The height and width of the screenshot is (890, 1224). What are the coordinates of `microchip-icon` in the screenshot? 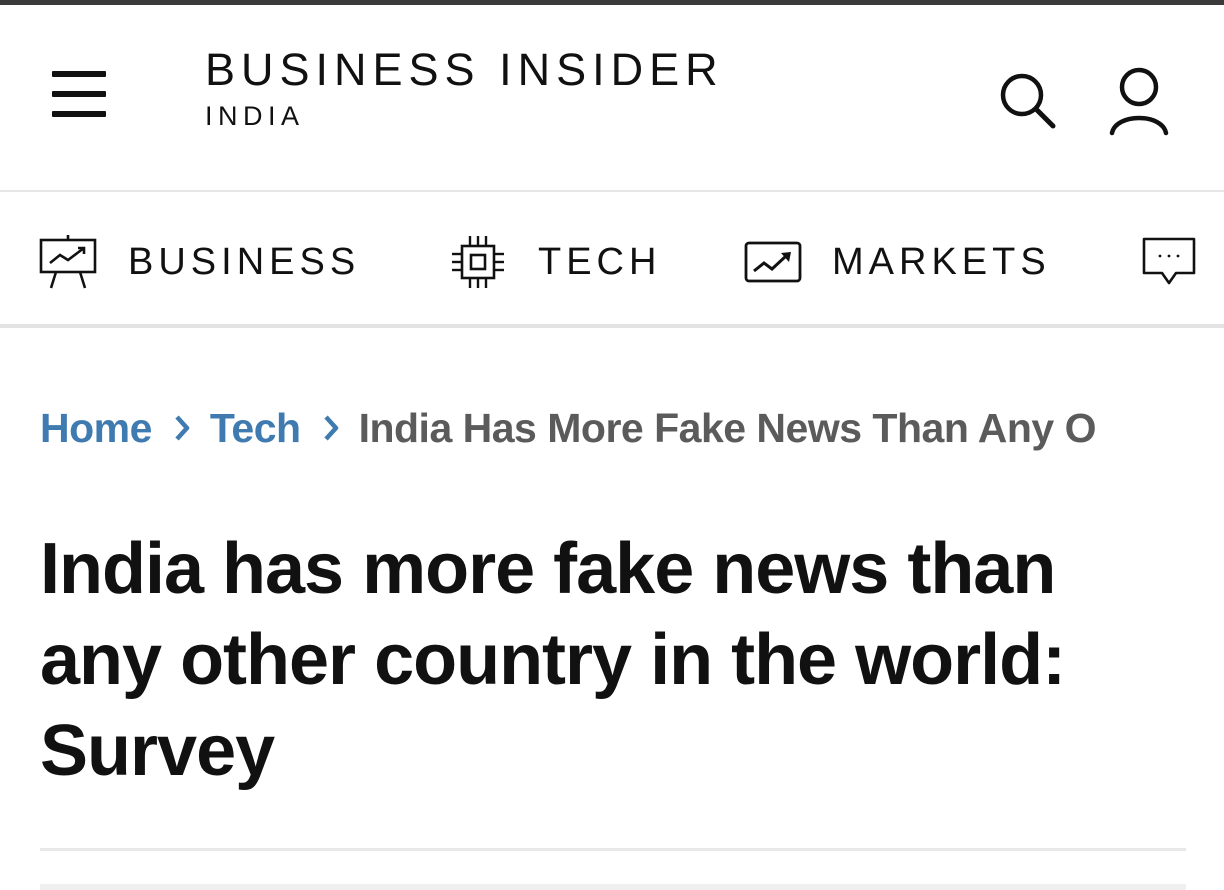 It's located at (478, 262).